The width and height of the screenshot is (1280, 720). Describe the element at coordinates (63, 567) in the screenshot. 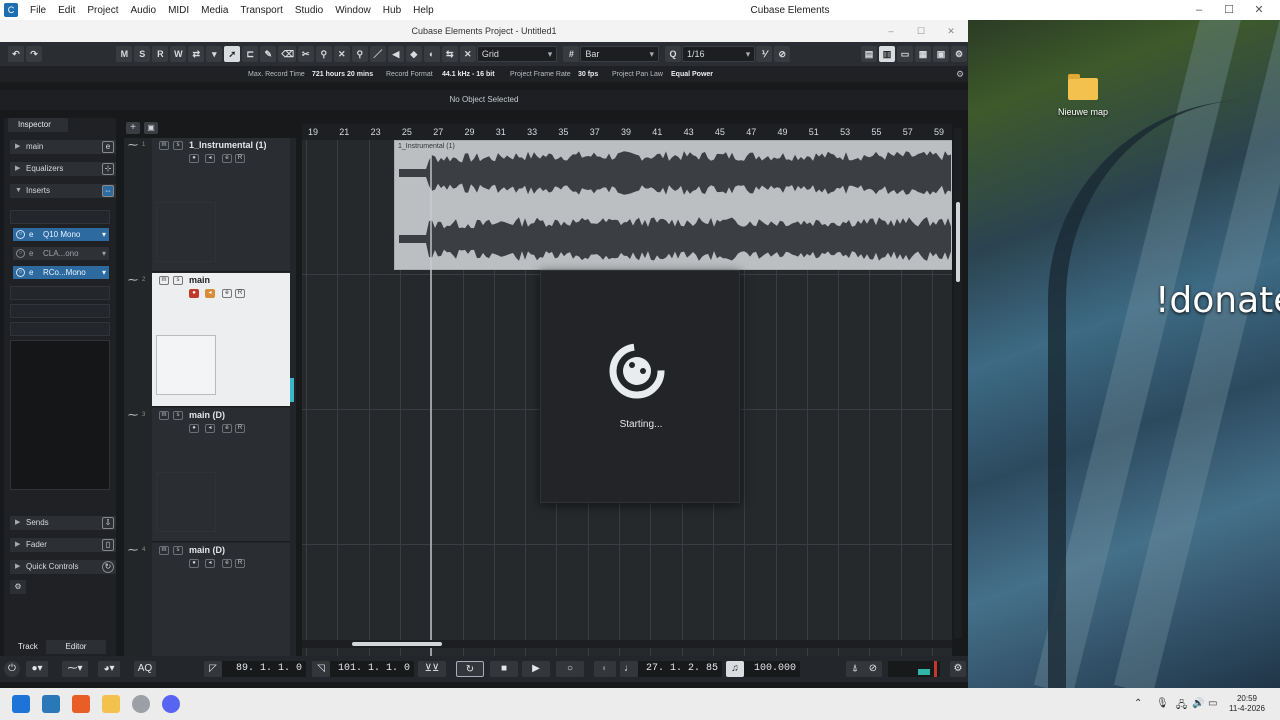

I see `inspector-quick-controls: ▶ Quick Controls ↻` at that location.